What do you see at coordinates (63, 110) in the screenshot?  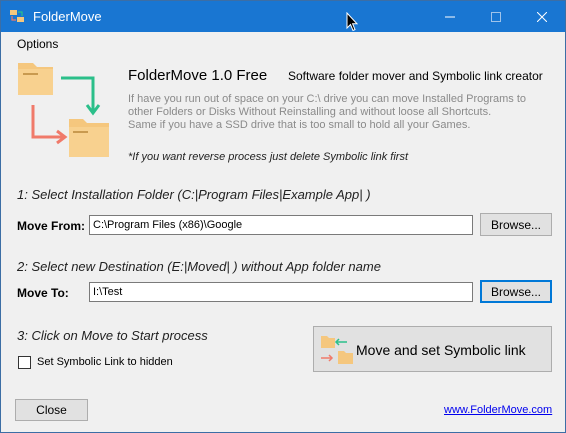 I see `foldermove-logo` at bounding box center [63, 110].